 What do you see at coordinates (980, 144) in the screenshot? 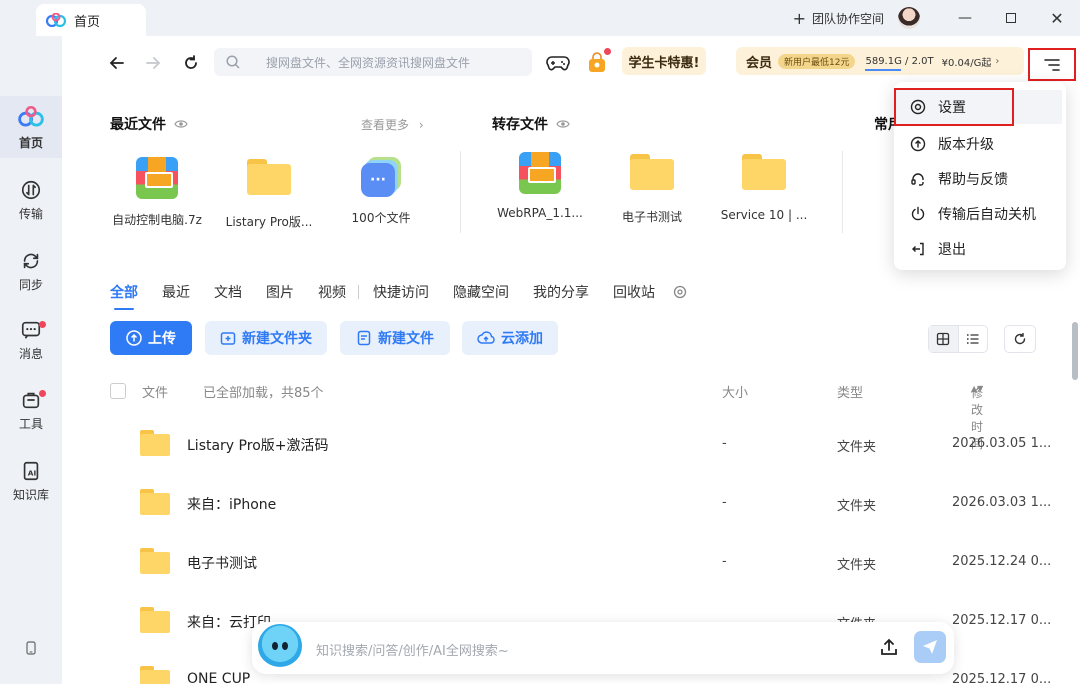
I see `menu-item-upgrade: 版本升级` at bounding box center [980, 144].